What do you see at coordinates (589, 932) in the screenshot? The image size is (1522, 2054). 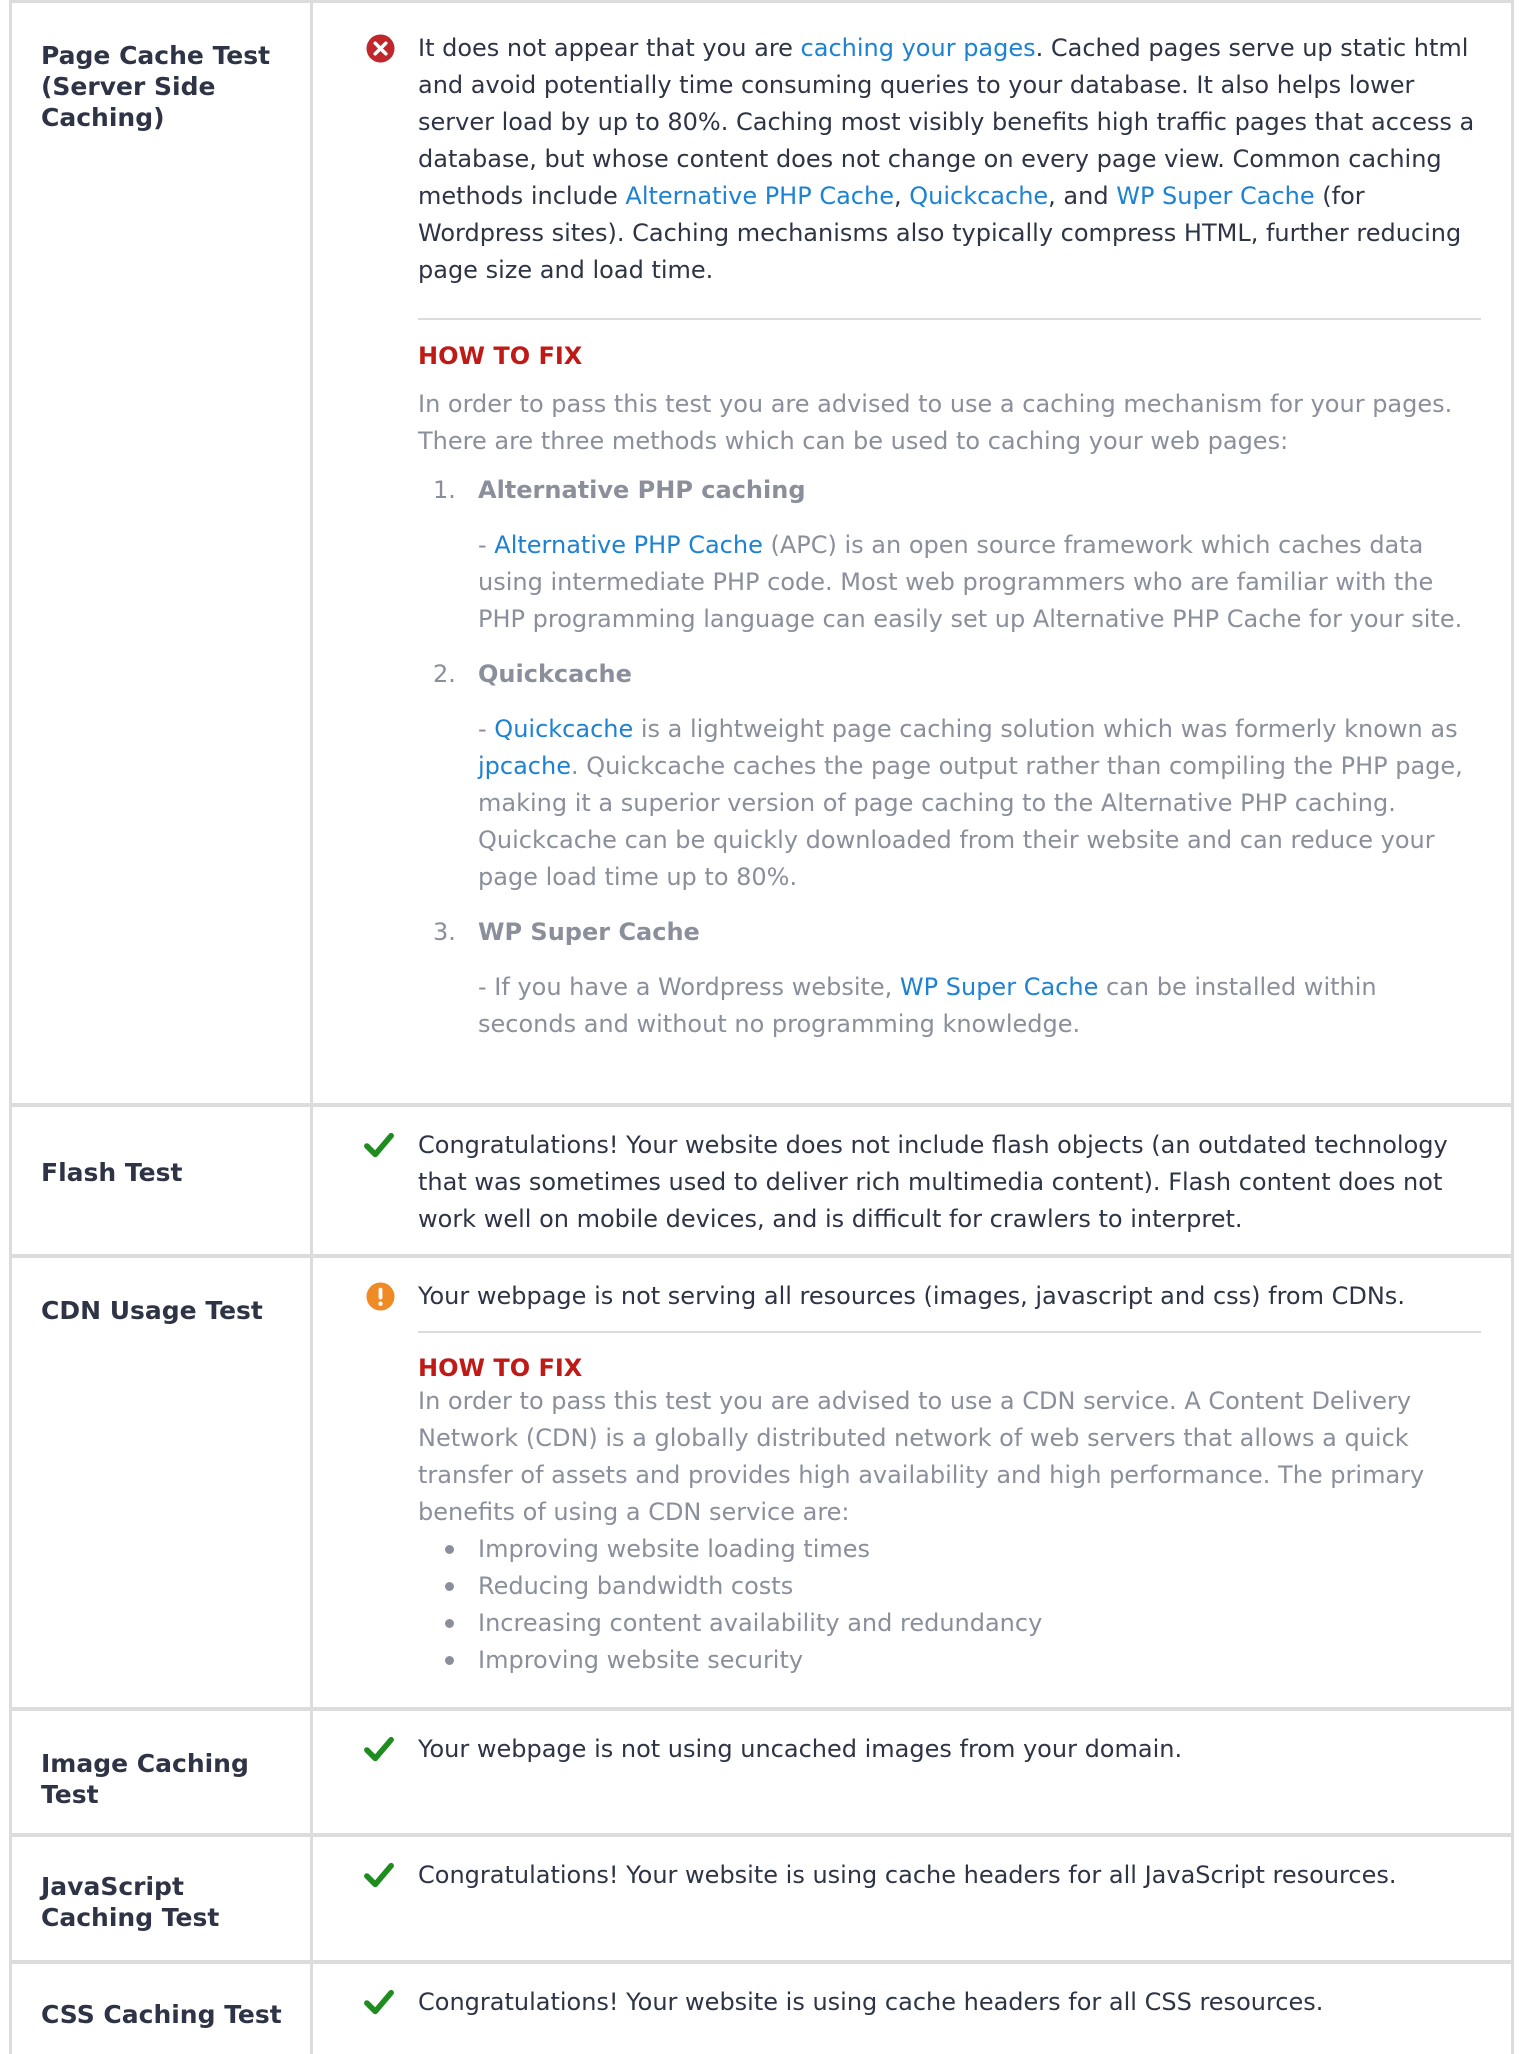 I see `method-title: WP Super Cache` at bounding box center [589, 932].